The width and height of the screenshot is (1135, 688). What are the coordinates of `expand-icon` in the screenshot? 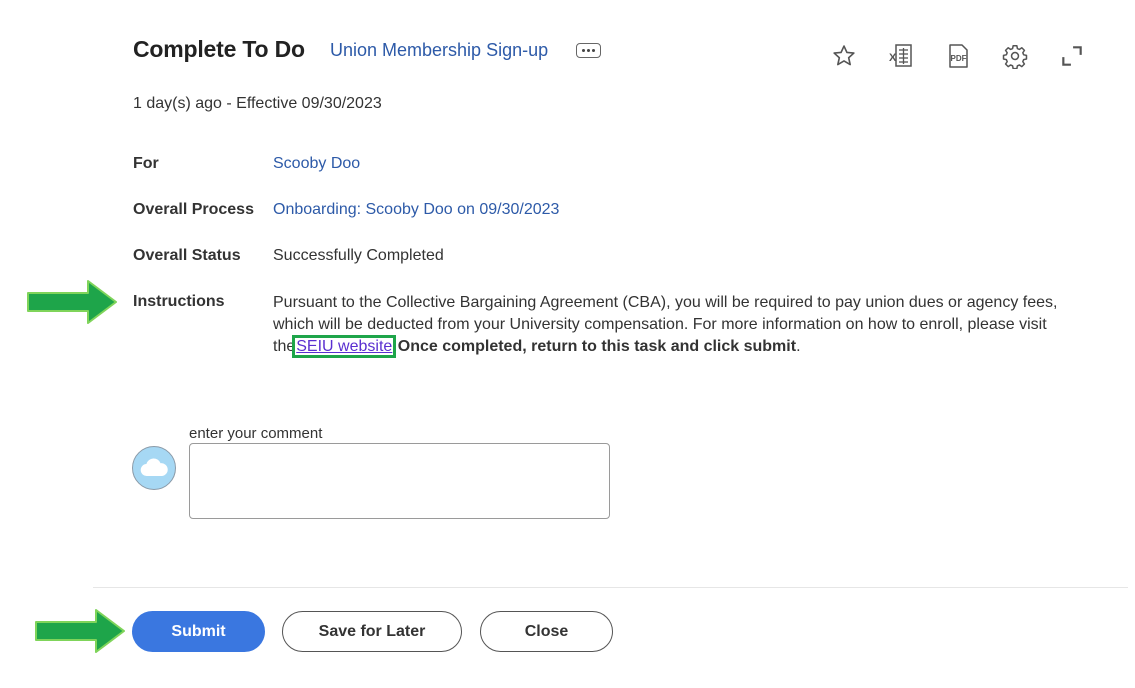 It's located at (1072, 56).